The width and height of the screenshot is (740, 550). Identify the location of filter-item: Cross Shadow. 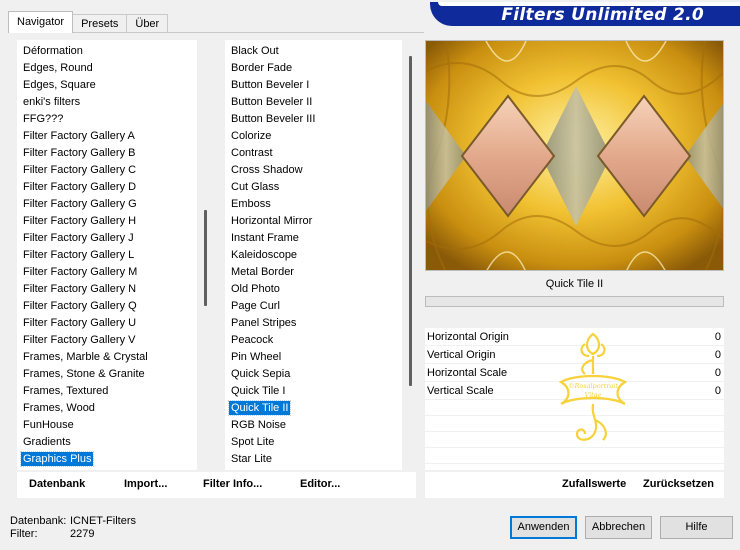
(313, 170).